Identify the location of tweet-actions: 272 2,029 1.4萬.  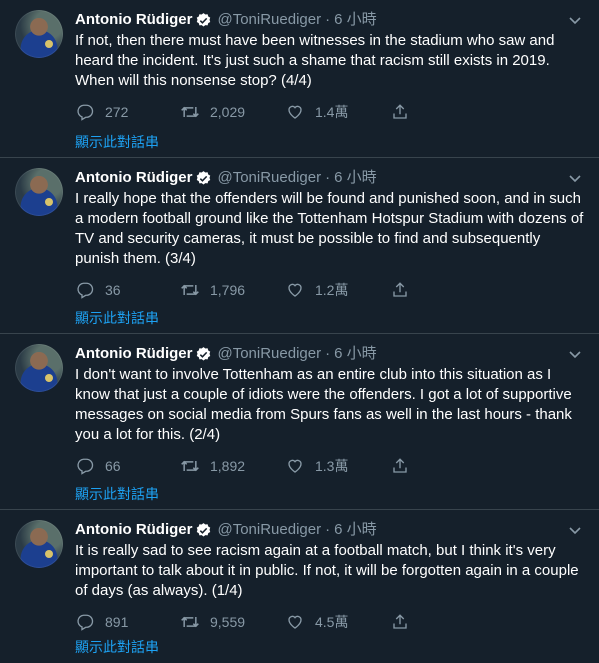
(330, 112).